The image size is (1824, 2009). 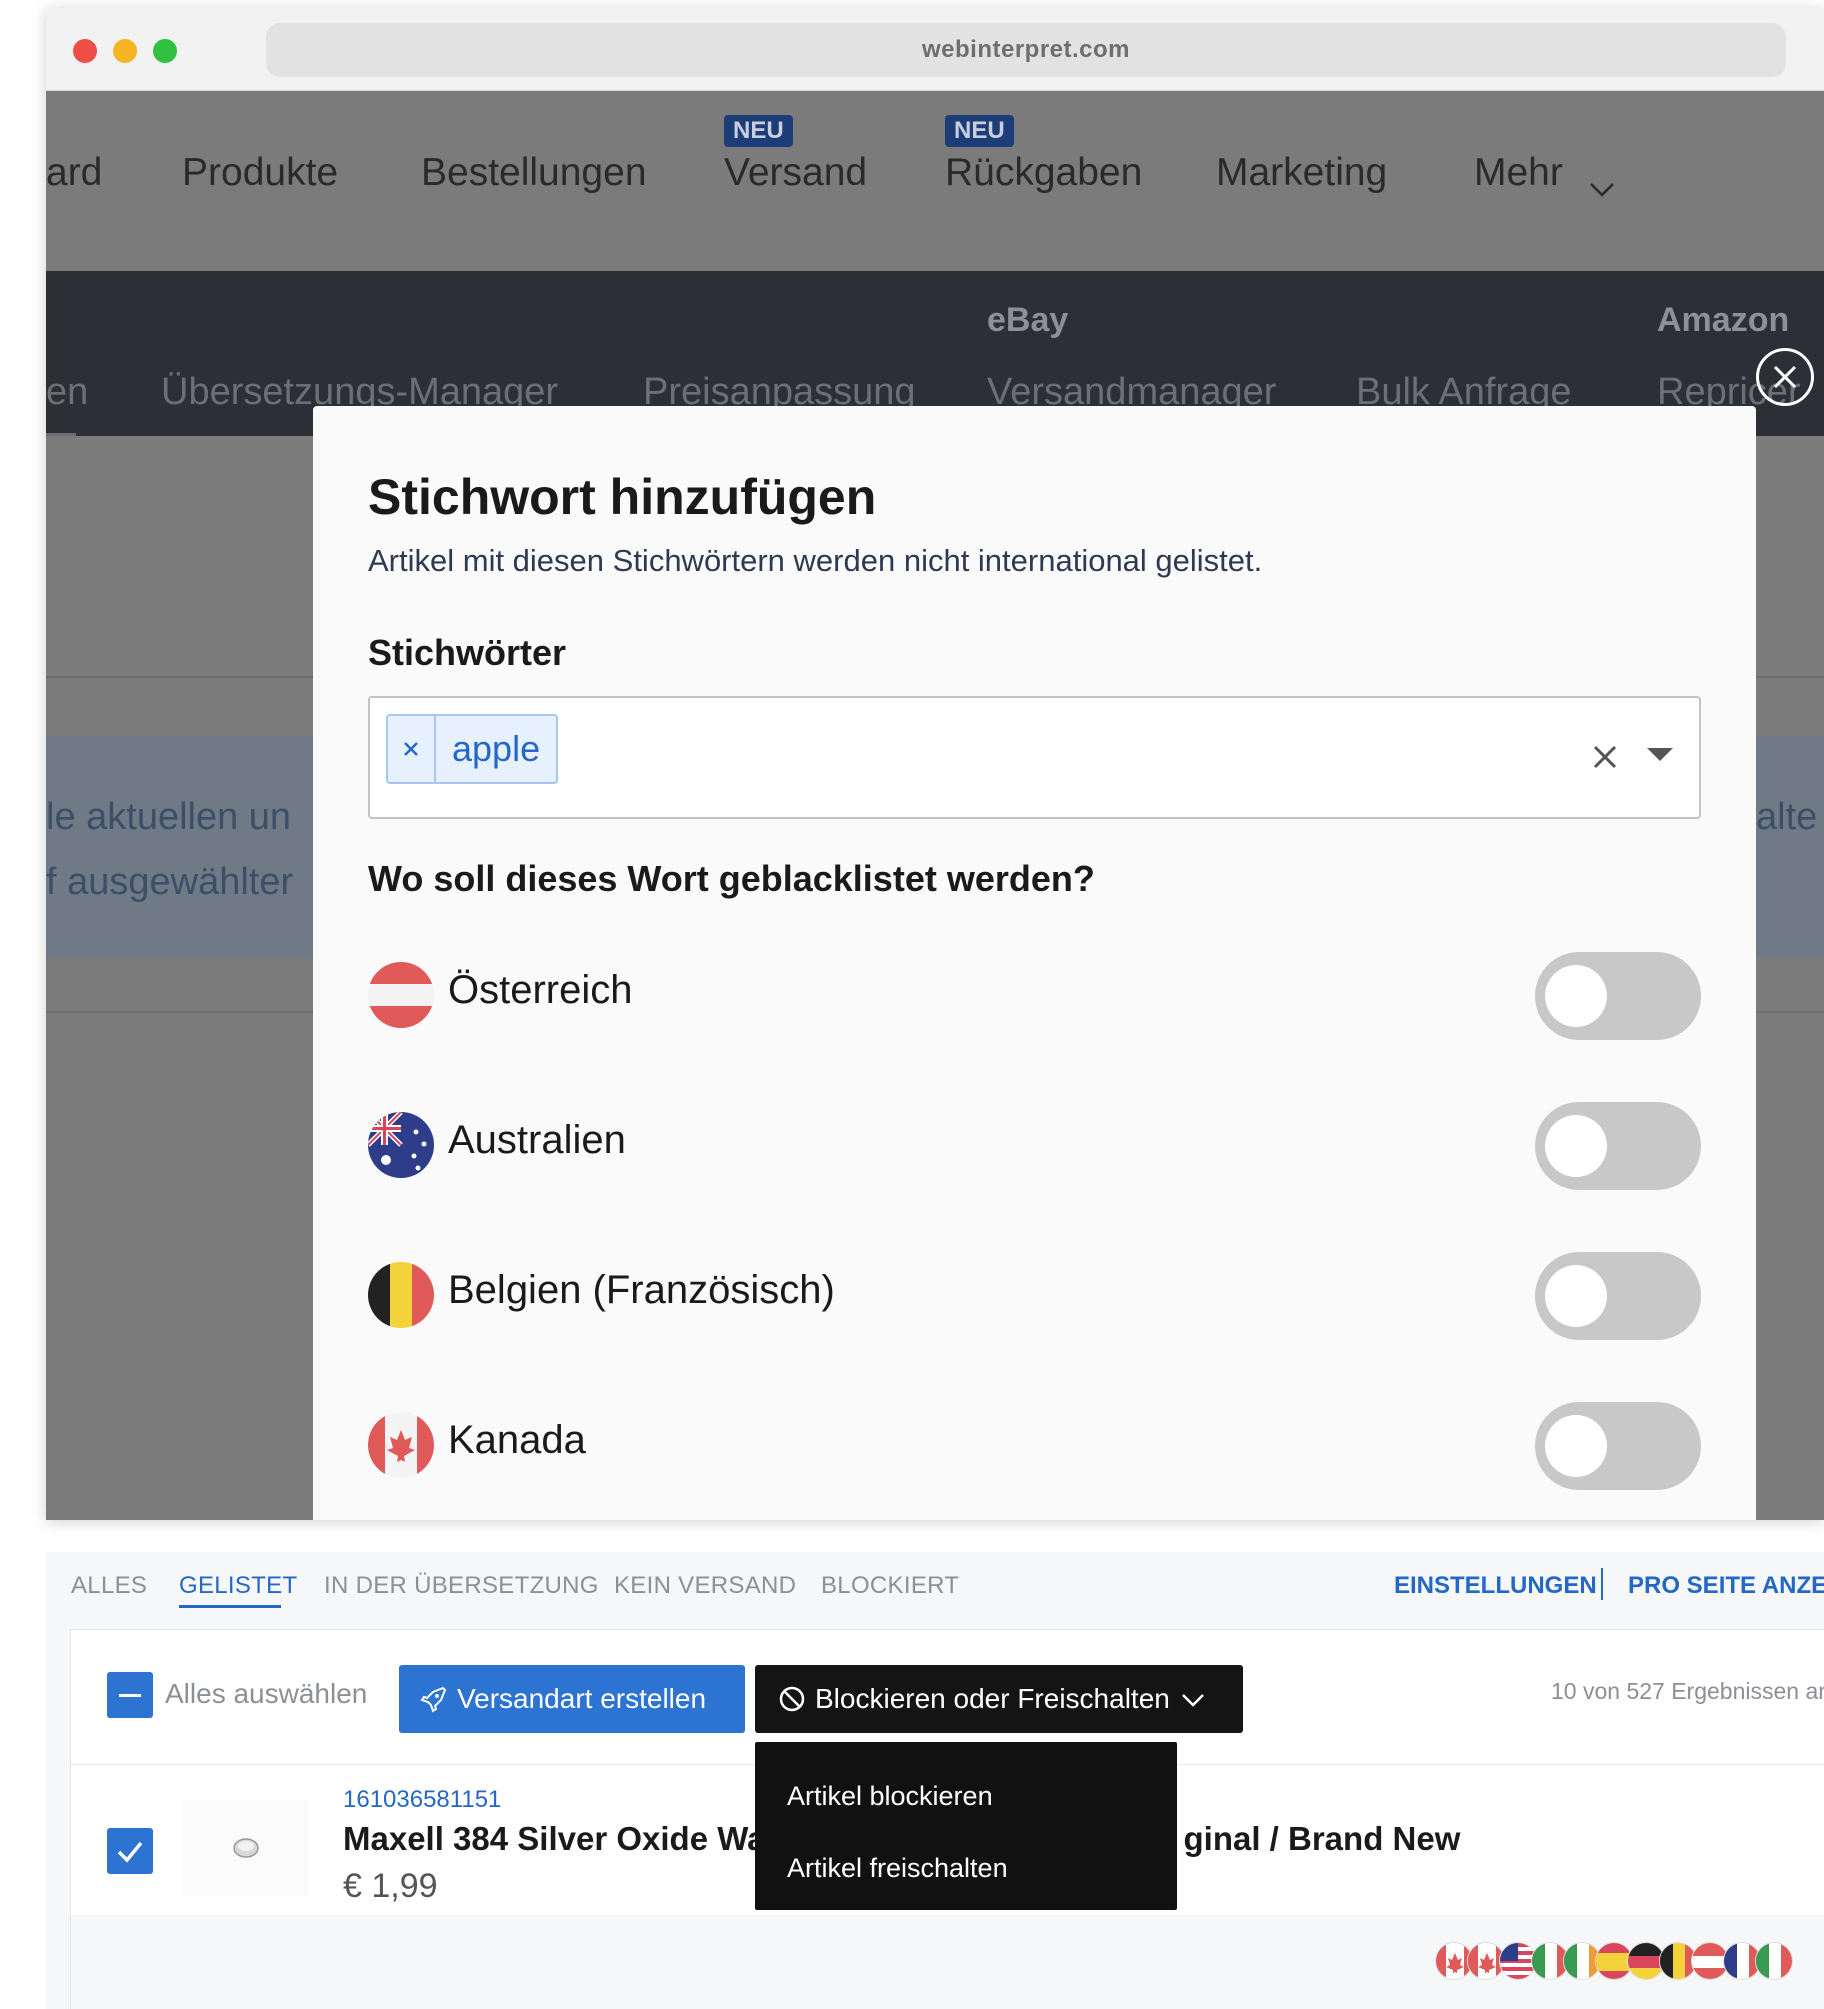 What do you see at coordinates (496, 748) in the screenshot?
I see `keyword-chip-label: apple` at bounding box center [496, 748].